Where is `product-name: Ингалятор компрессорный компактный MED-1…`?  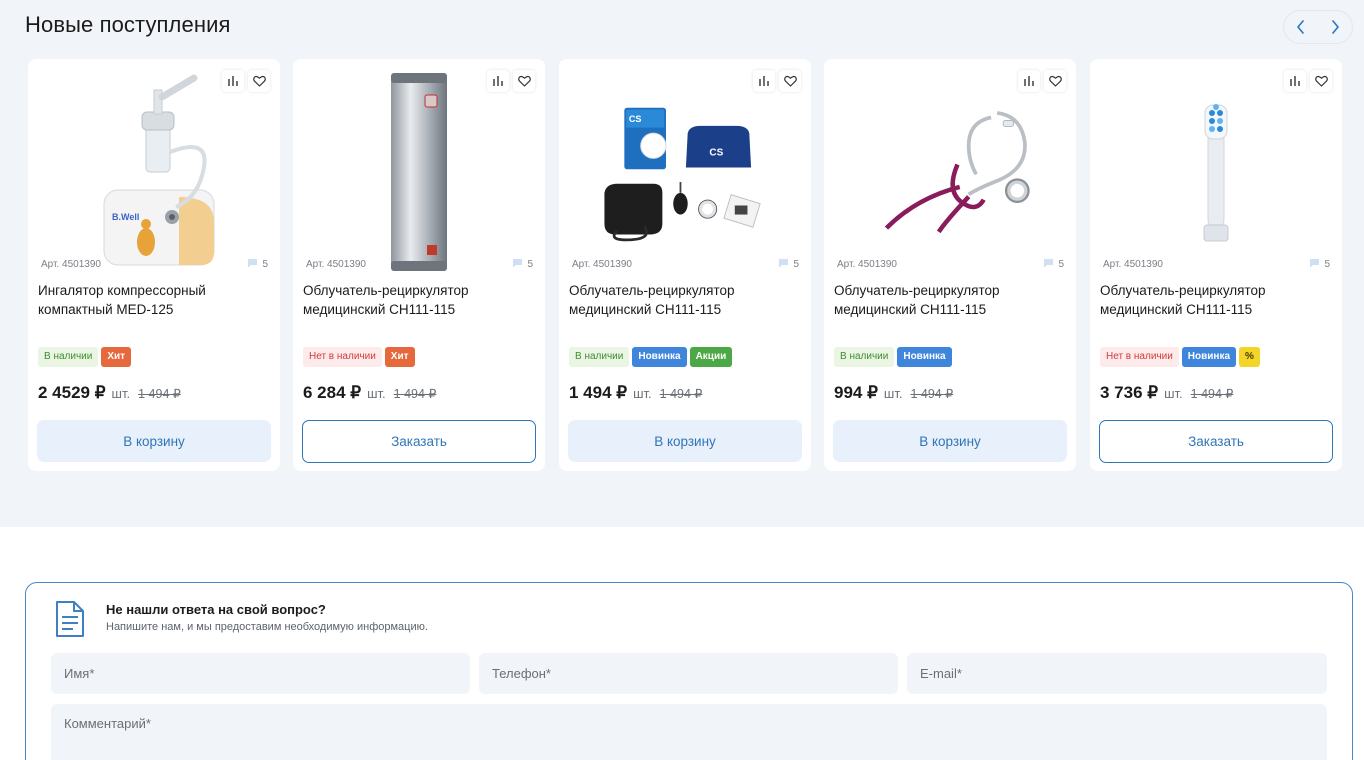
product-name: Ингалятор компрессорный компактный MED-1… is located at coordinates (154, 300).